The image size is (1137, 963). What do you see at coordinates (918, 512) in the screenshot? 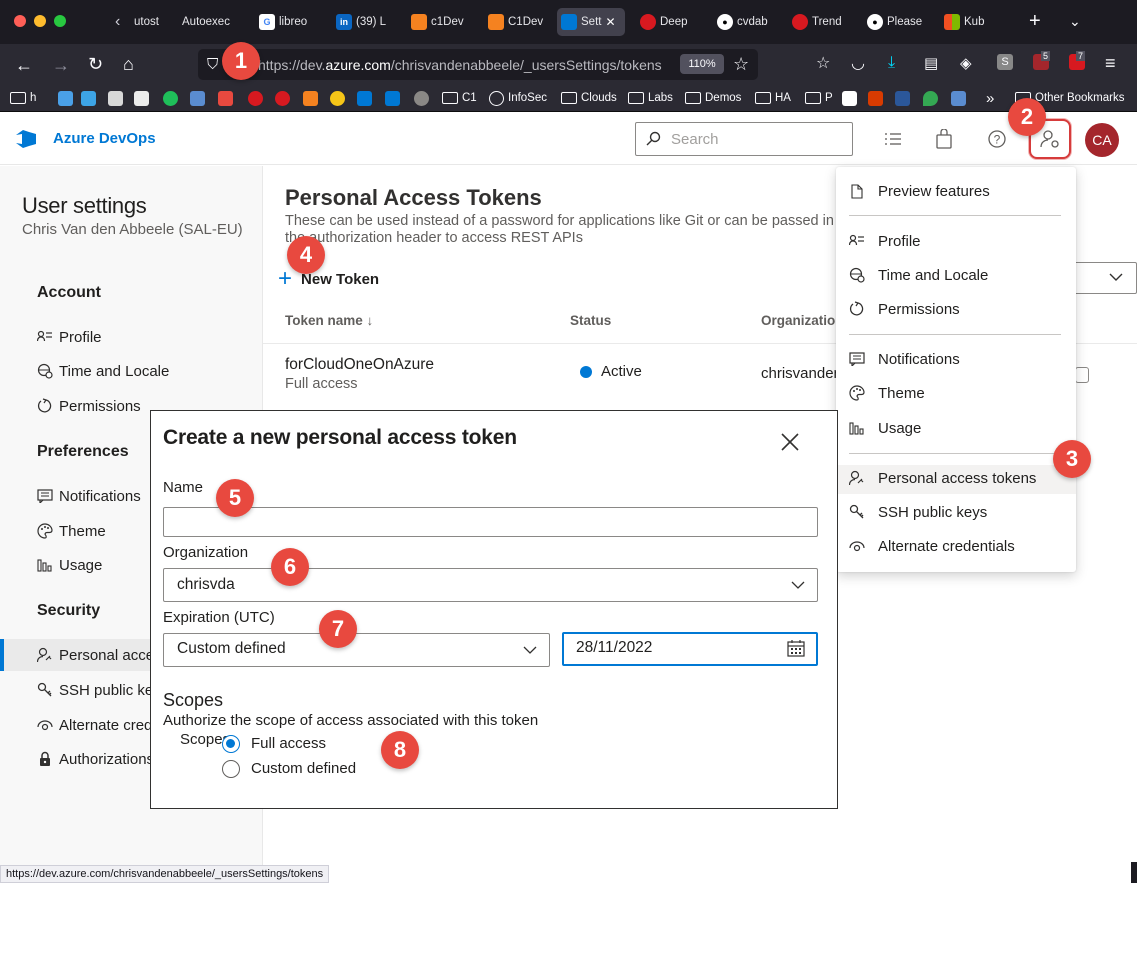
I see `menu-item-ssh-keys: SSH public keys` at bounding box center [918, 512].